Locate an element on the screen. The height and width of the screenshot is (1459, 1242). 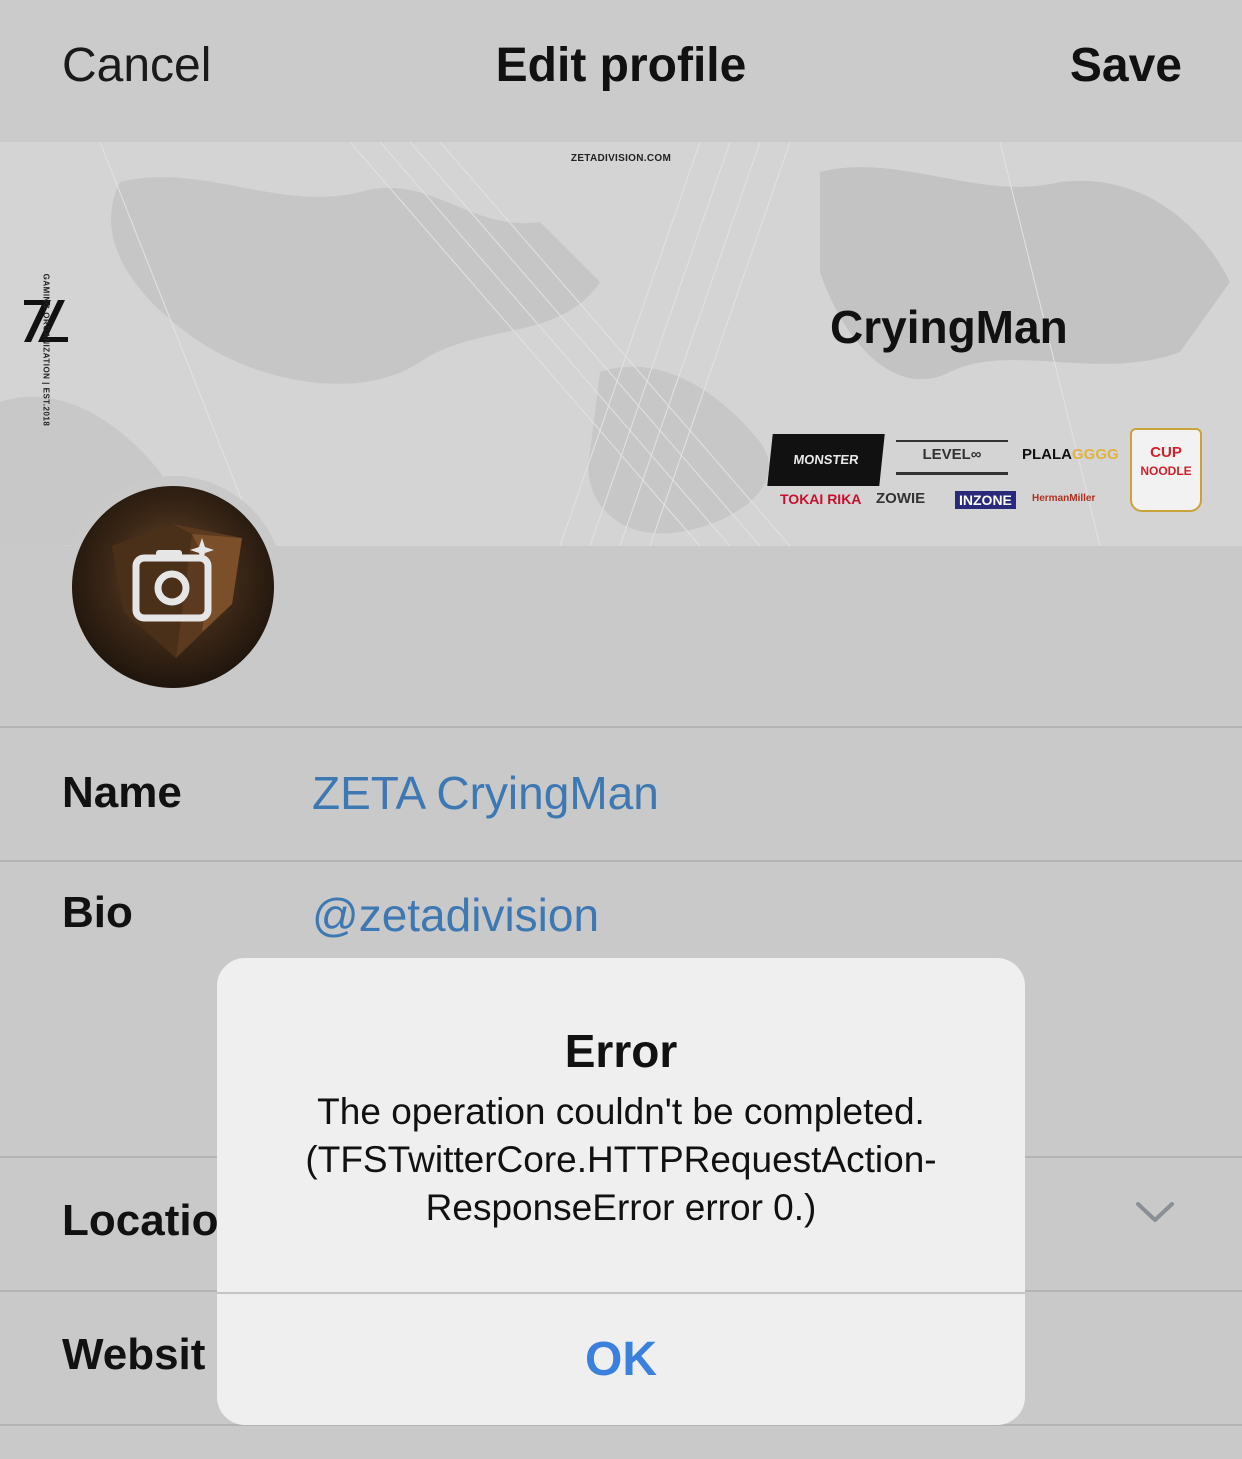
bio-field: @zetadivision is located at coordinates (455, 915).